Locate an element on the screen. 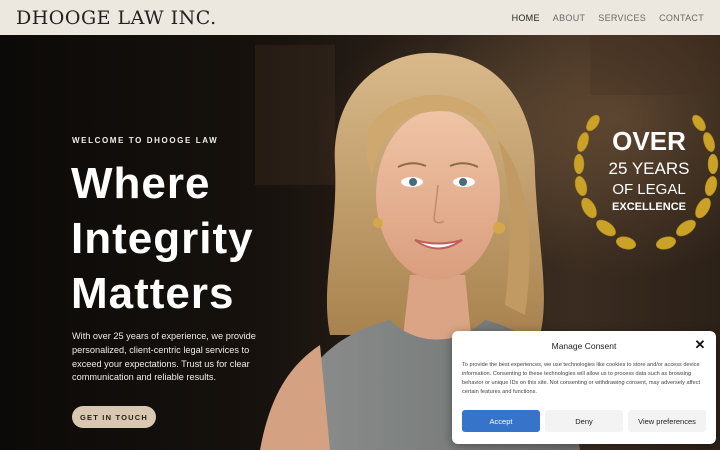 The image size is (720, 450). badge-line-2: 25 YEARS is located at coordinates (649, 168).